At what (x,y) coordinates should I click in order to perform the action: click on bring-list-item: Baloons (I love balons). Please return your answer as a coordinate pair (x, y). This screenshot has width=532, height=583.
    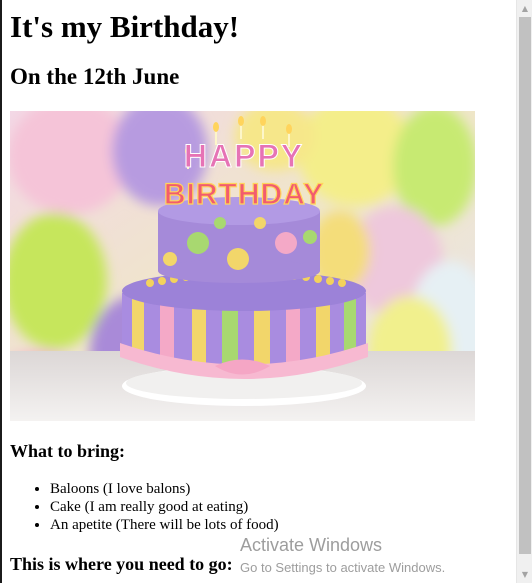
    Looking at the image, I should click on (280, 489).